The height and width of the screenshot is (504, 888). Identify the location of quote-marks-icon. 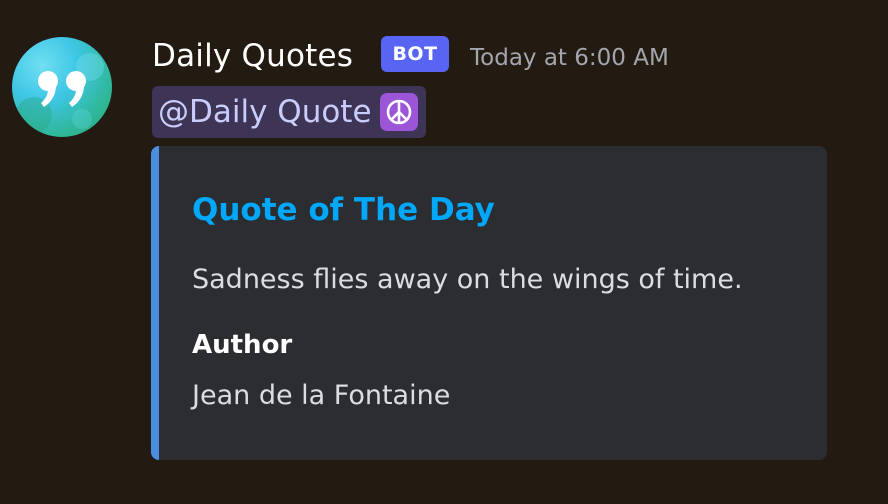
(60, 93).